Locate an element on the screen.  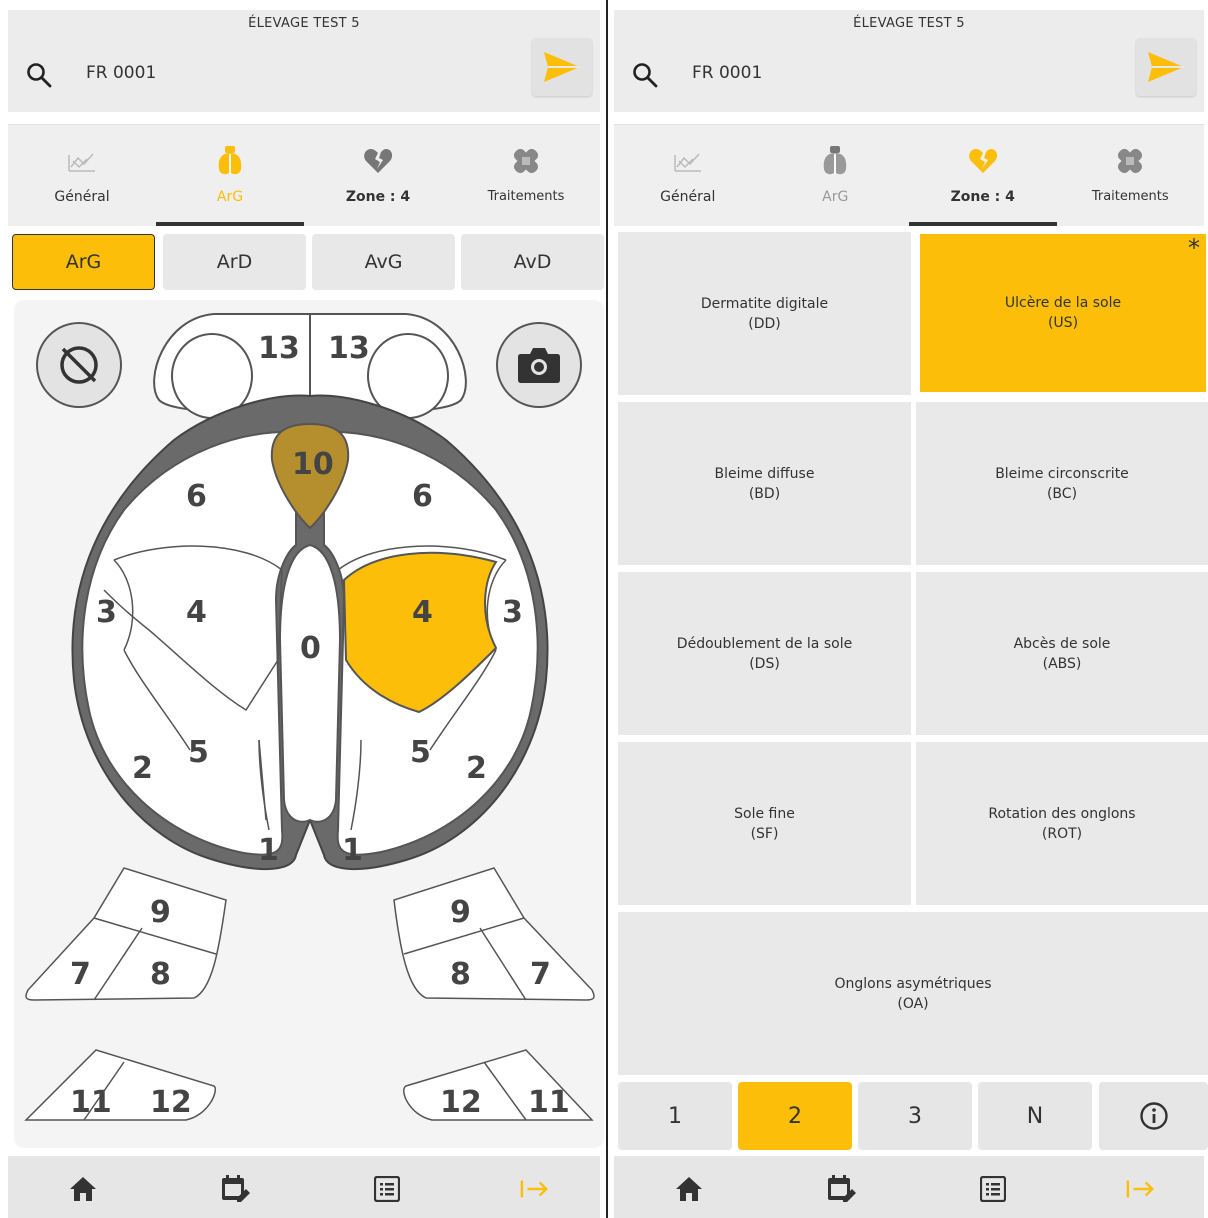
tab-label: Général is located at coordinates (82, 197).